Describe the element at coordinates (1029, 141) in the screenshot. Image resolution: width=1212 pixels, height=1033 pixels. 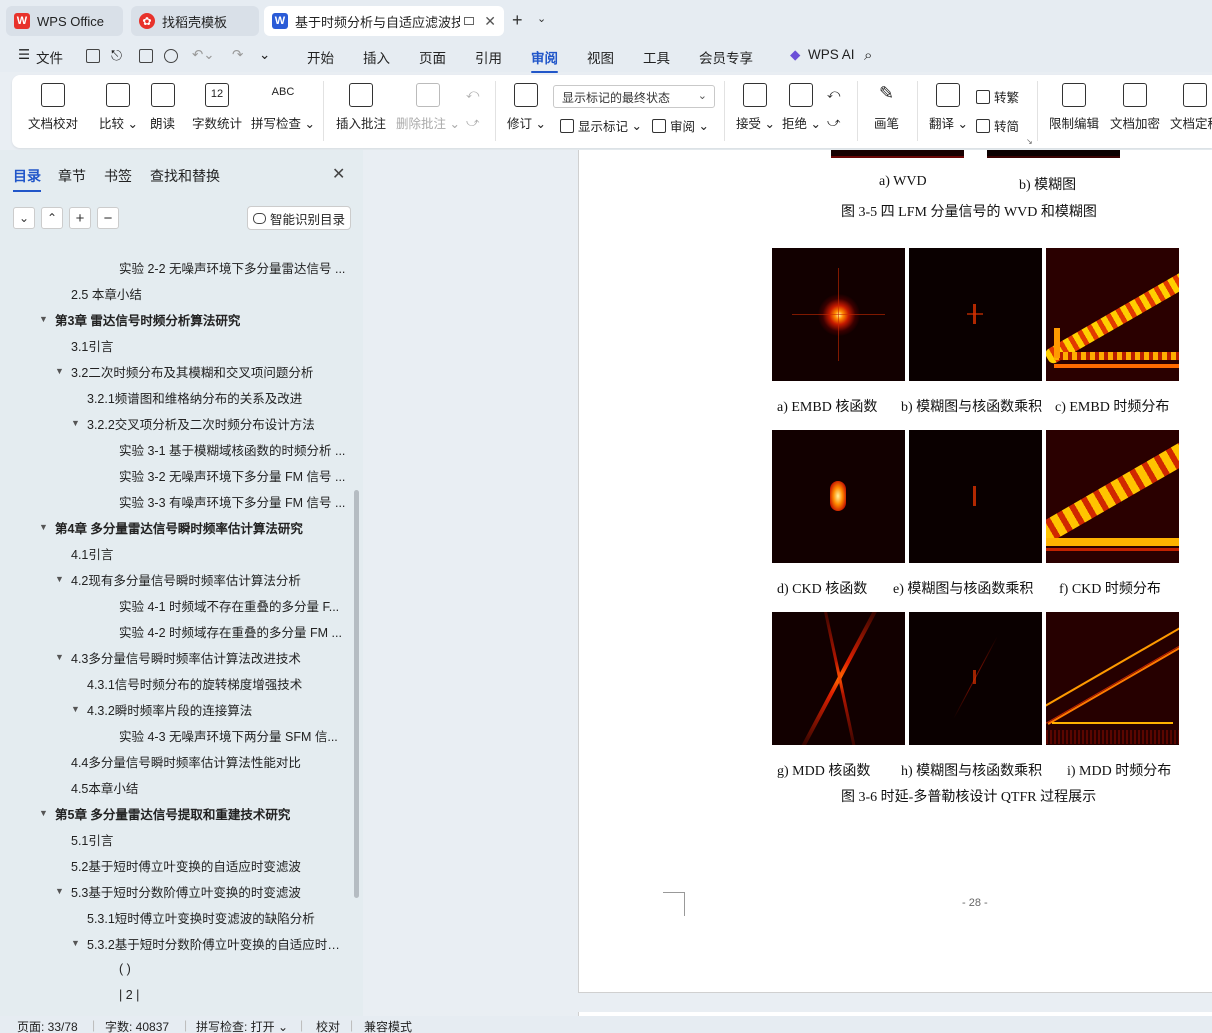
I see `group-expand-icon: ↘` at that location.